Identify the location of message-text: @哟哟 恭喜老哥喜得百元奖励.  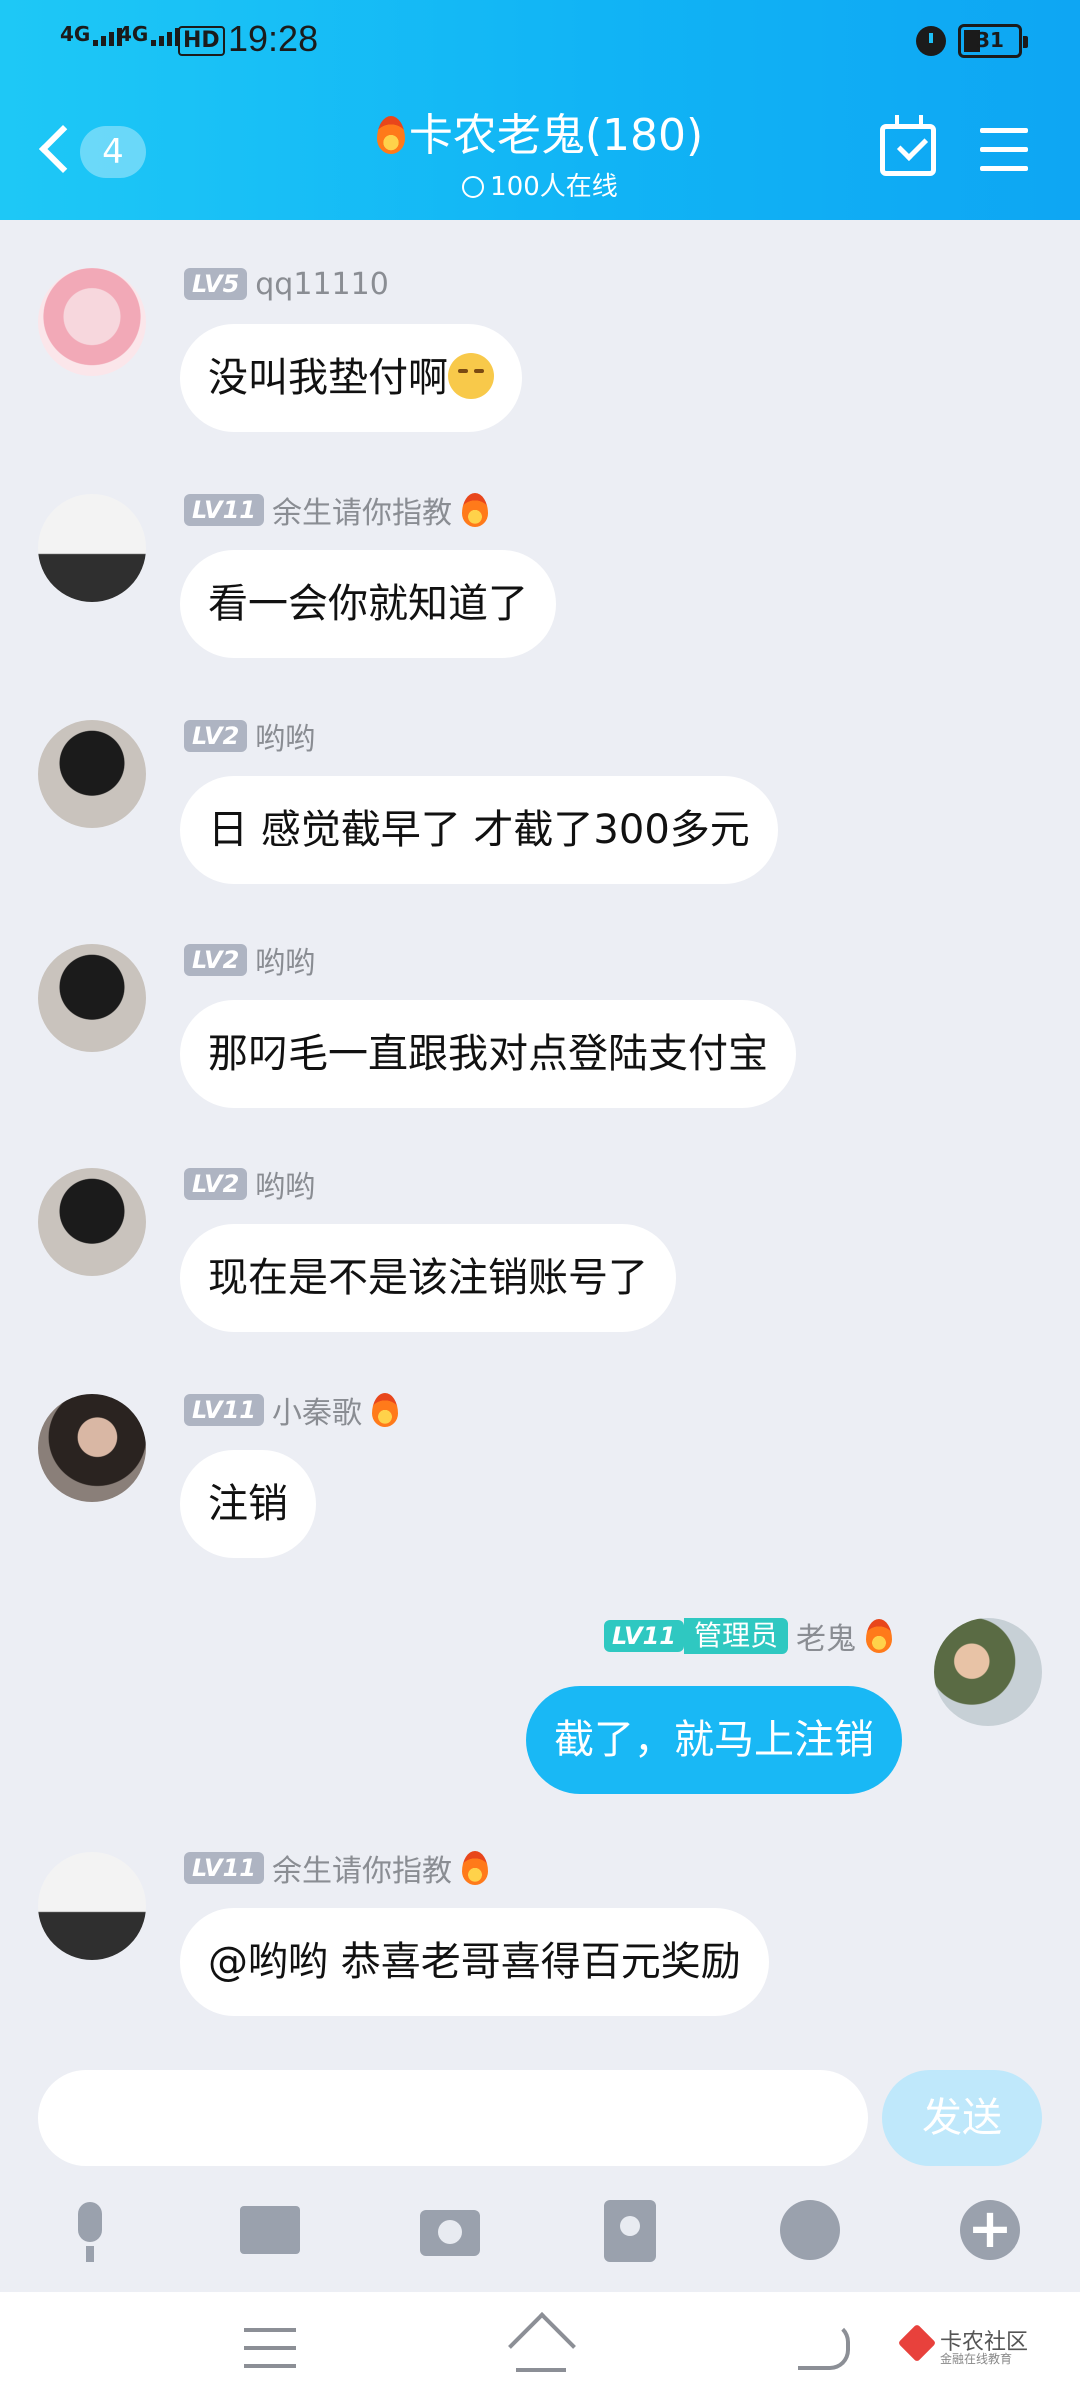
(474, 1962).